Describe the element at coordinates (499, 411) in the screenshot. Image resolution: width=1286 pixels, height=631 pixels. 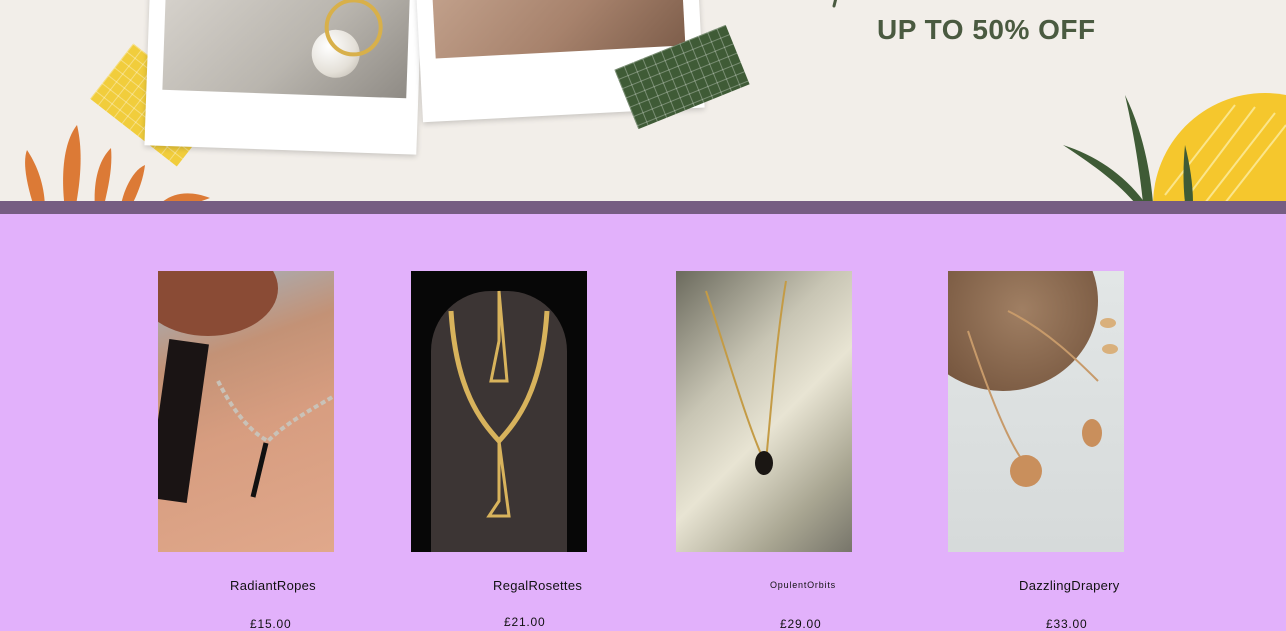
I see `product-image-regal-rosettes` at that location.